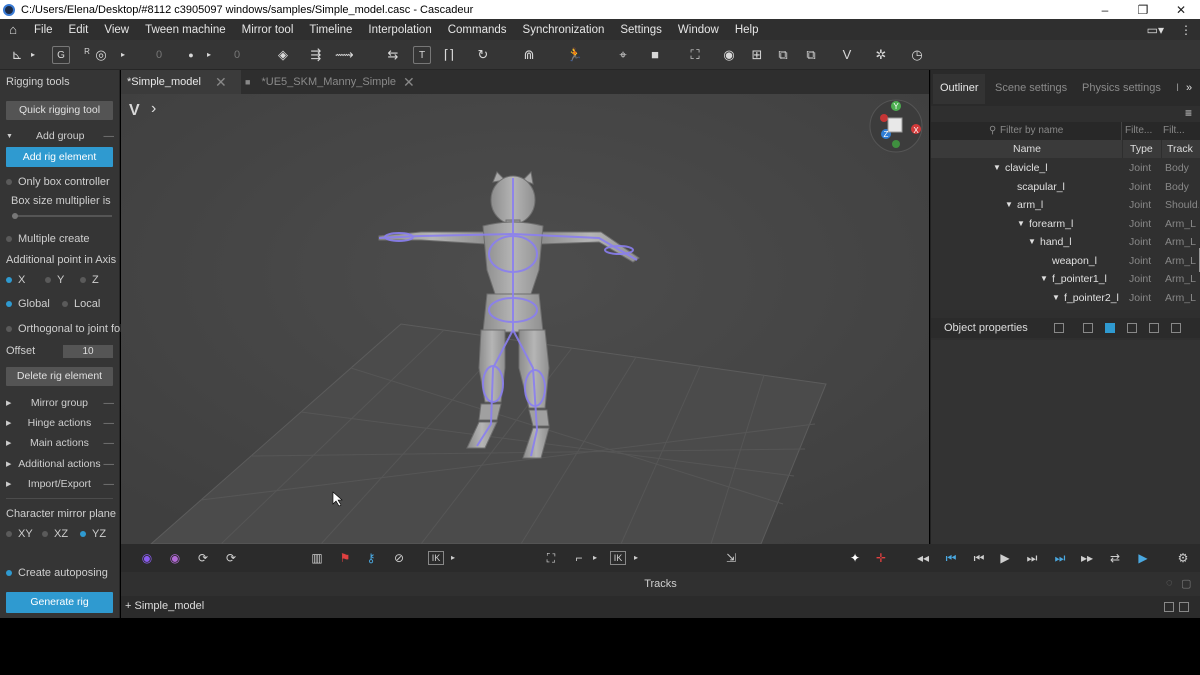  I want to click on plane-yz-radio: YZ, so click(93, 534).